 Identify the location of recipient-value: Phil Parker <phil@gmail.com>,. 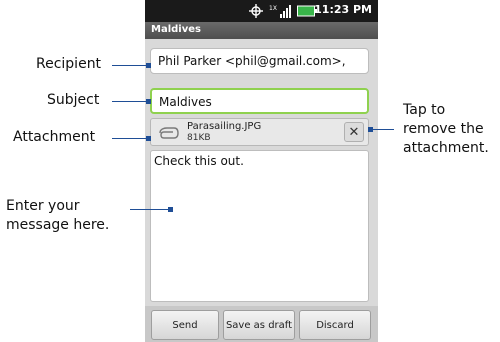
(252, 61).